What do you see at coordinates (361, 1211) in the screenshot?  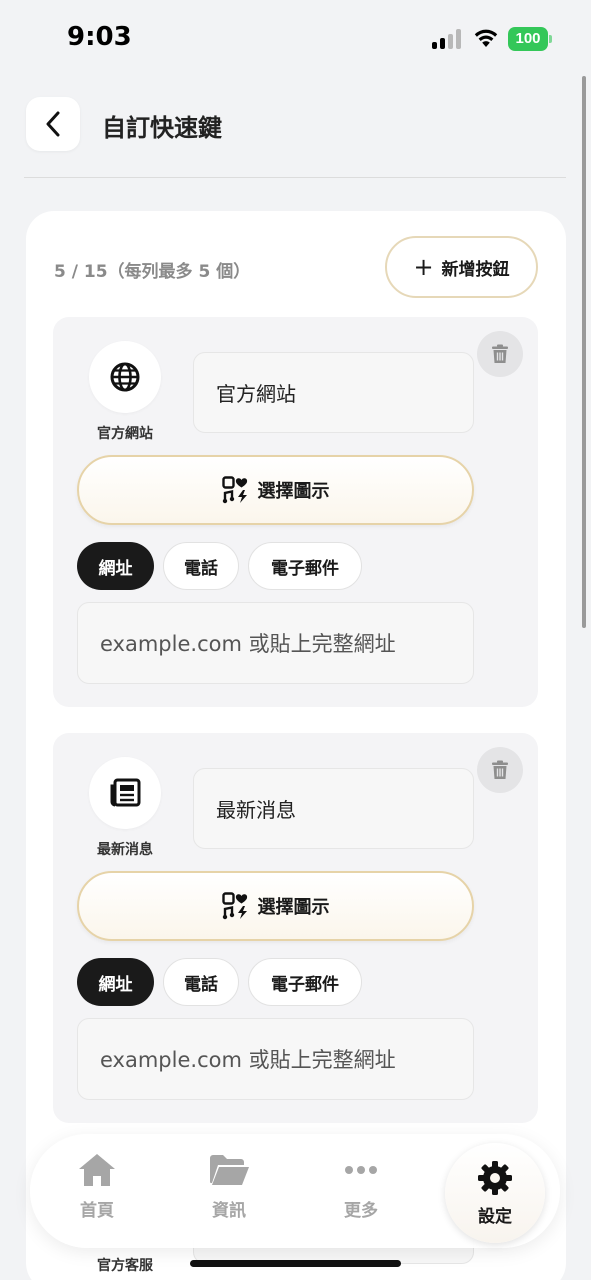 I see `tab-more-label: 更多` at bounding box center [361, 1211].